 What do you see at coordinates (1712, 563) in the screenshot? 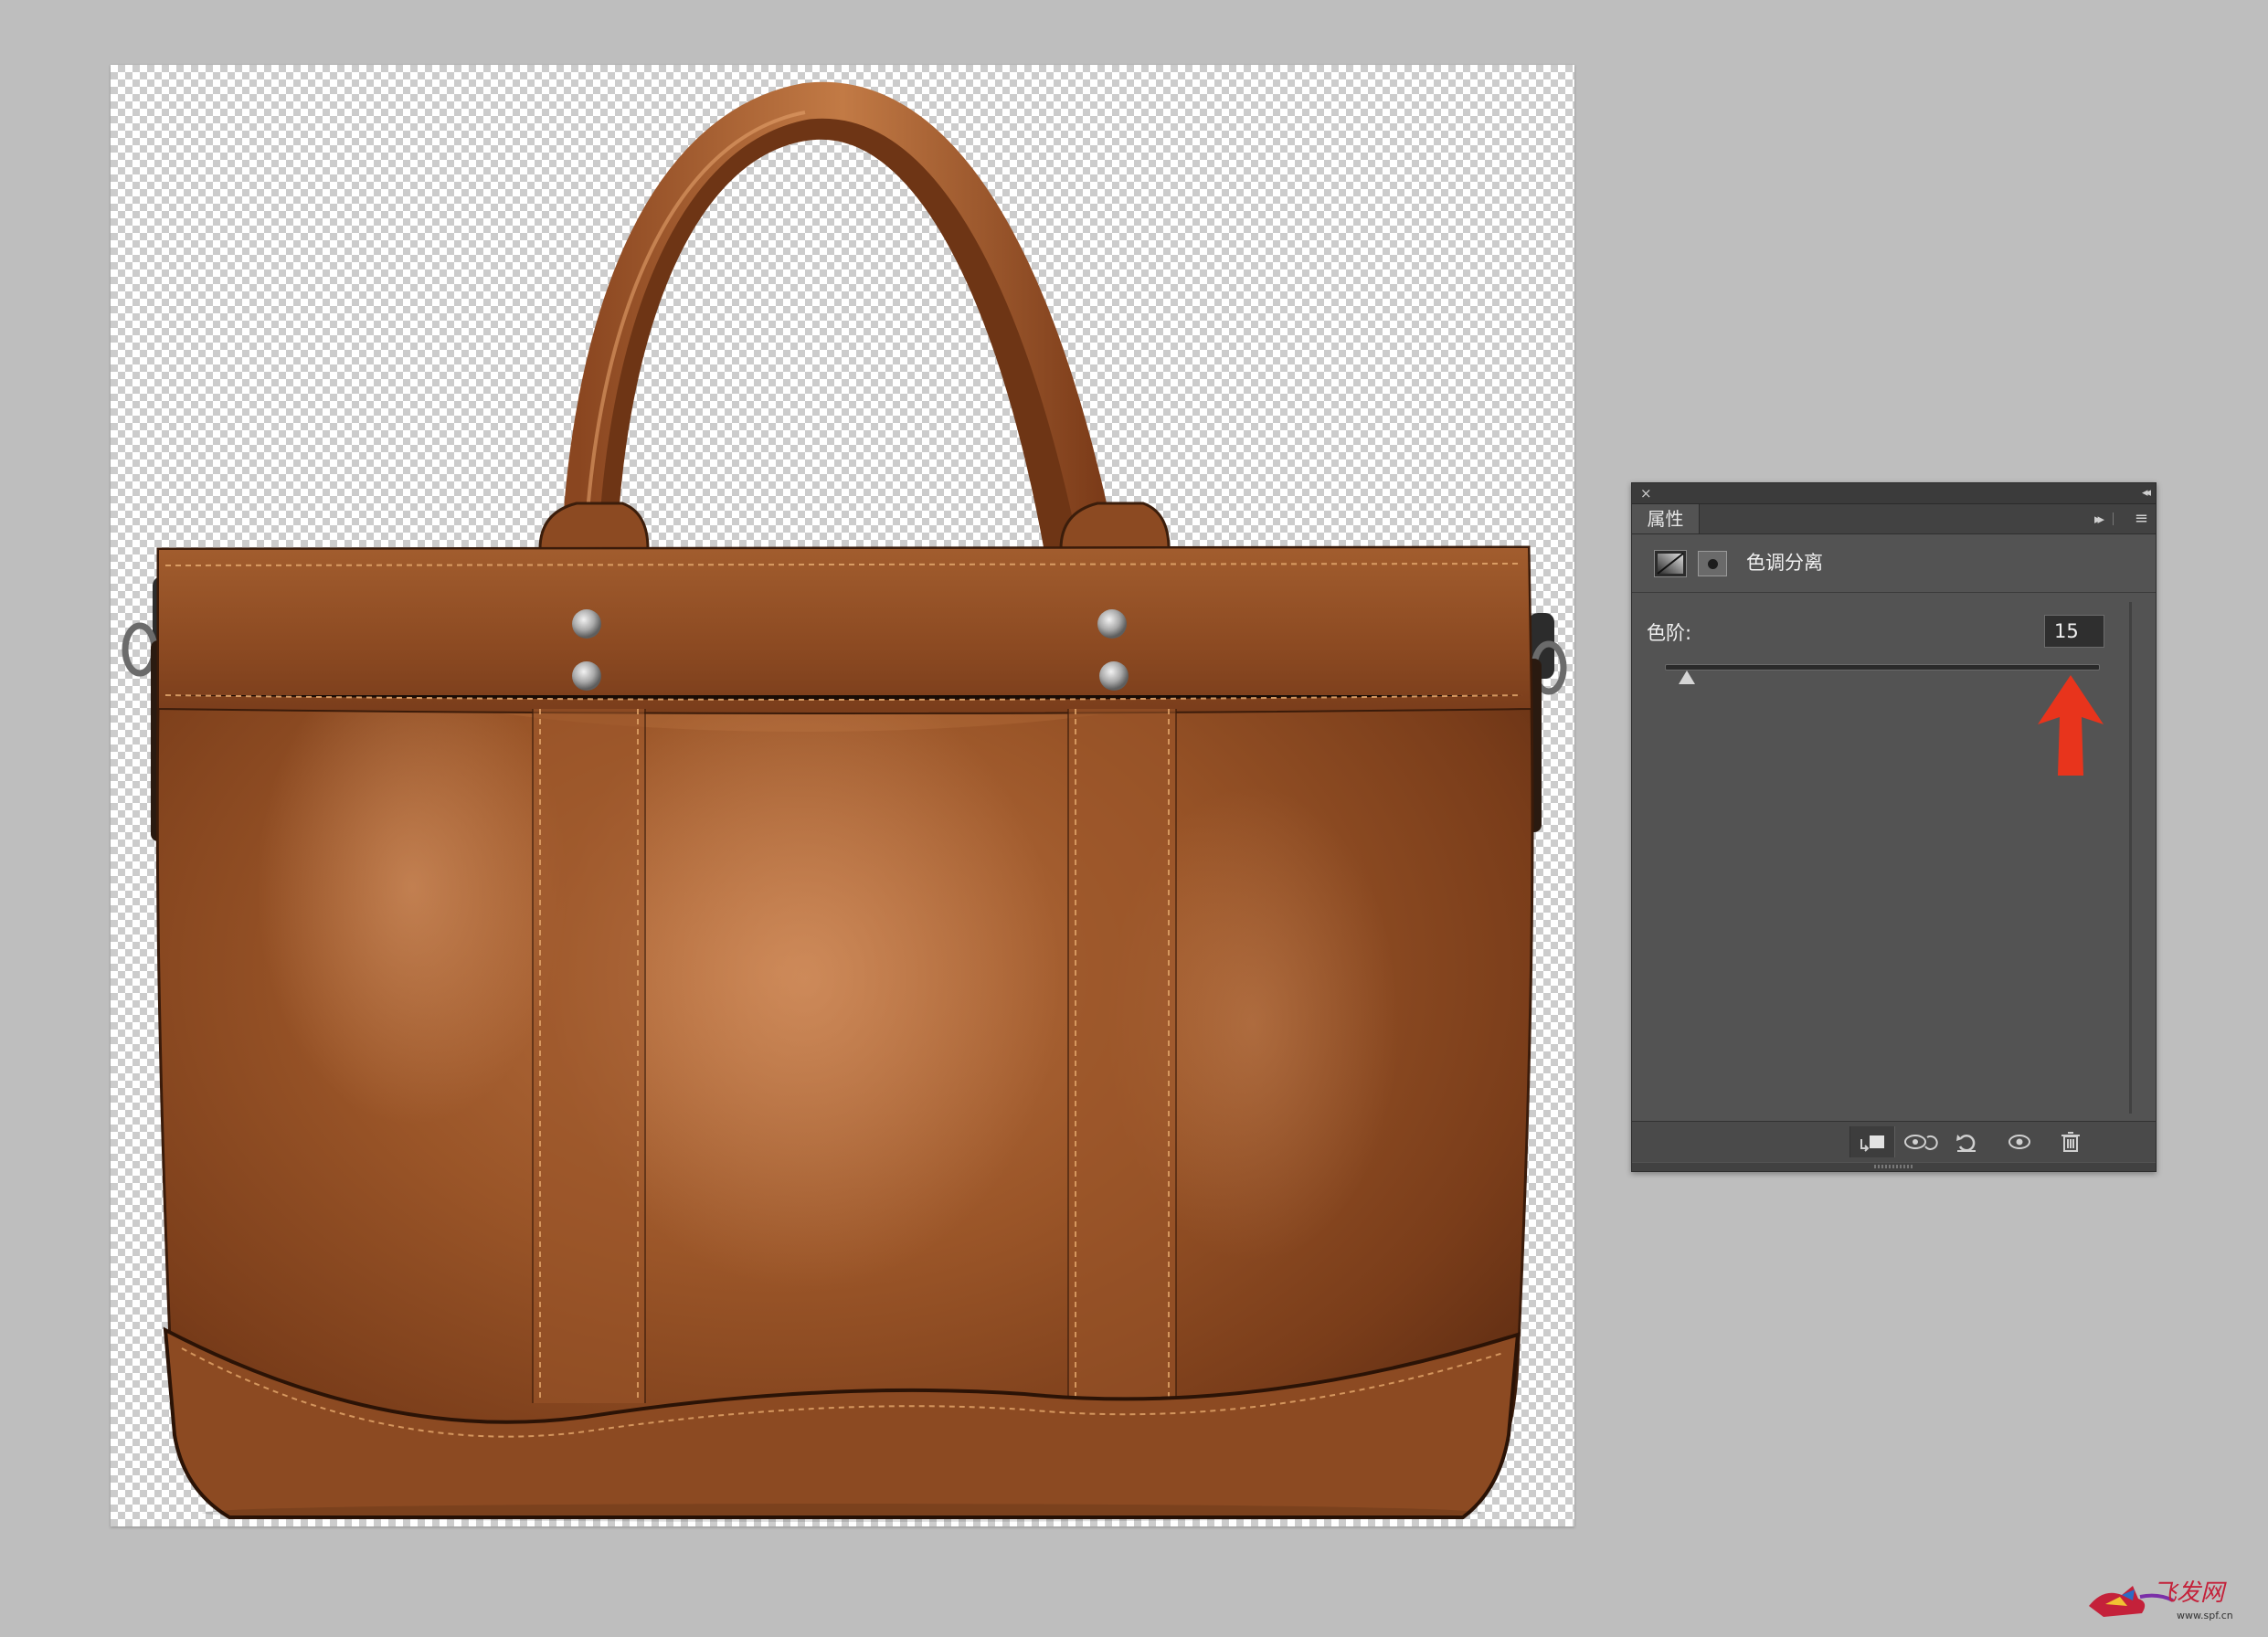
I see `layer-mask-icon` at bounding box center [1712, 563].